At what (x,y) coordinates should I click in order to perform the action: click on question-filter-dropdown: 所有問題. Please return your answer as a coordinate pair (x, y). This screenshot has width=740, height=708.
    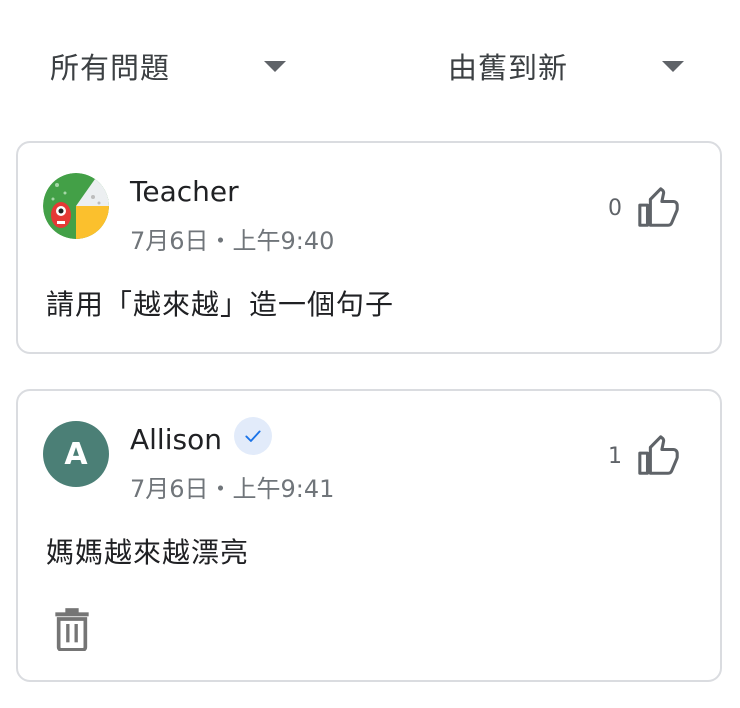
    Looking at the image, I should click on (168, 66).